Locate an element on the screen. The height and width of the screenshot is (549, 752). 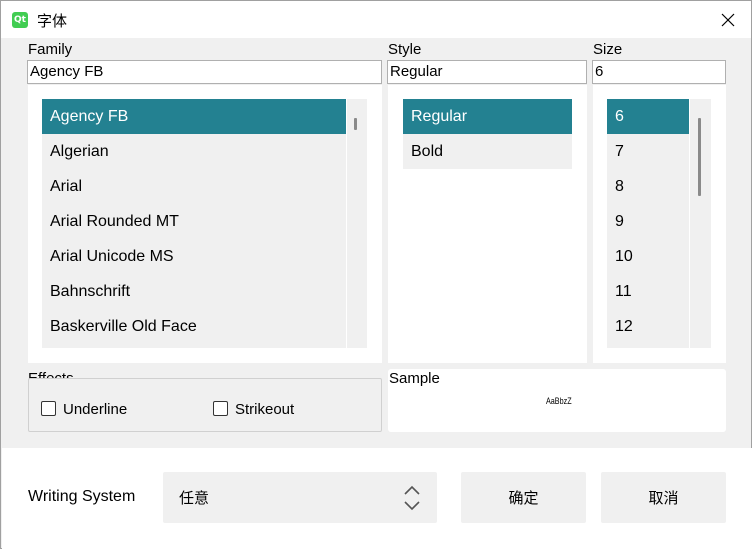
size-input: 6 is located at coordinates (659, 72).